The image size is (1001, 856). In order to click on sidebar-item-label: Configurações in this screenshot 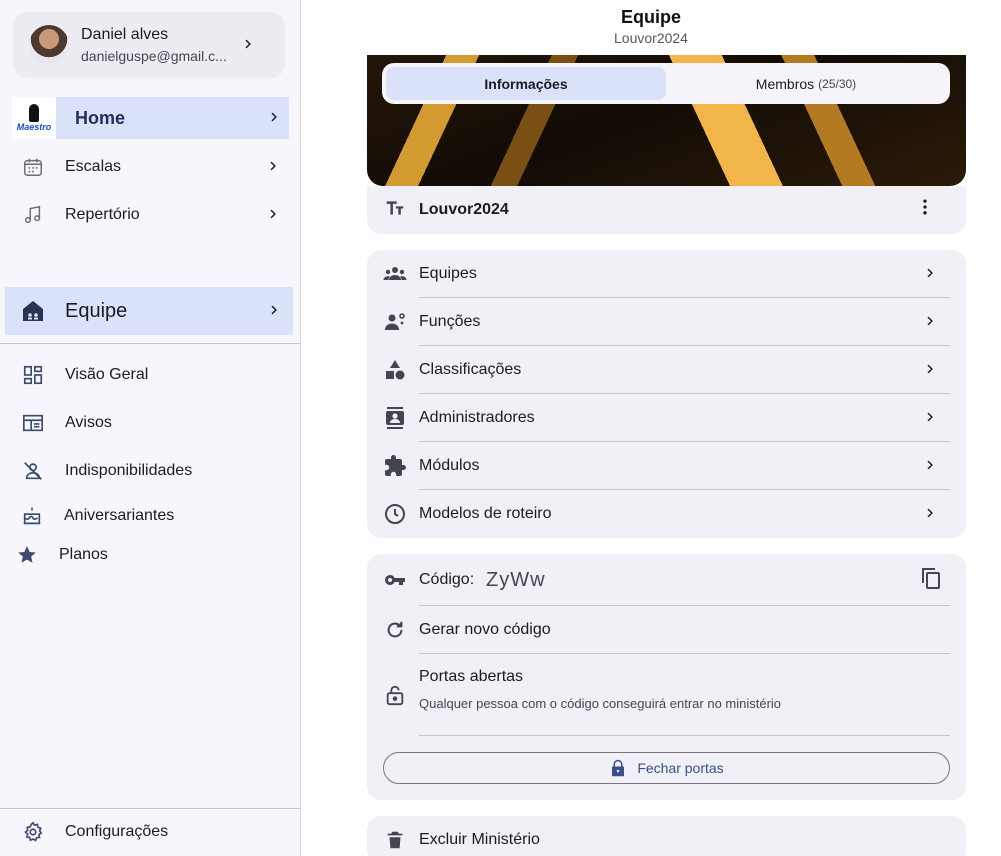, I will do `click(117, 831)`.